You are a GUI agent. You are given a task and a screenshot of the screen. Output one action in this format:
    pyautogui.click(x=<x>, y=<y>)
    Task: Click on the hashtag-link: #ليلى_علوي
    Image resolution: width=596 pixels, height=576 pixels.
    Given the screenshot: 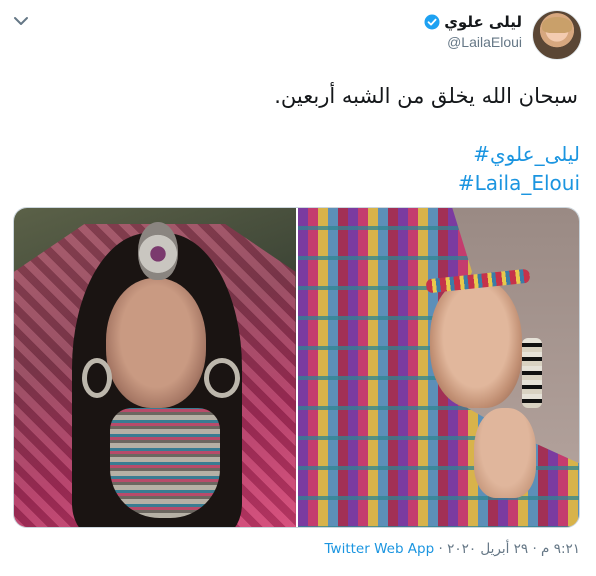 What is the action you would take?
    pyautogui.click(x=519, y=154)
    